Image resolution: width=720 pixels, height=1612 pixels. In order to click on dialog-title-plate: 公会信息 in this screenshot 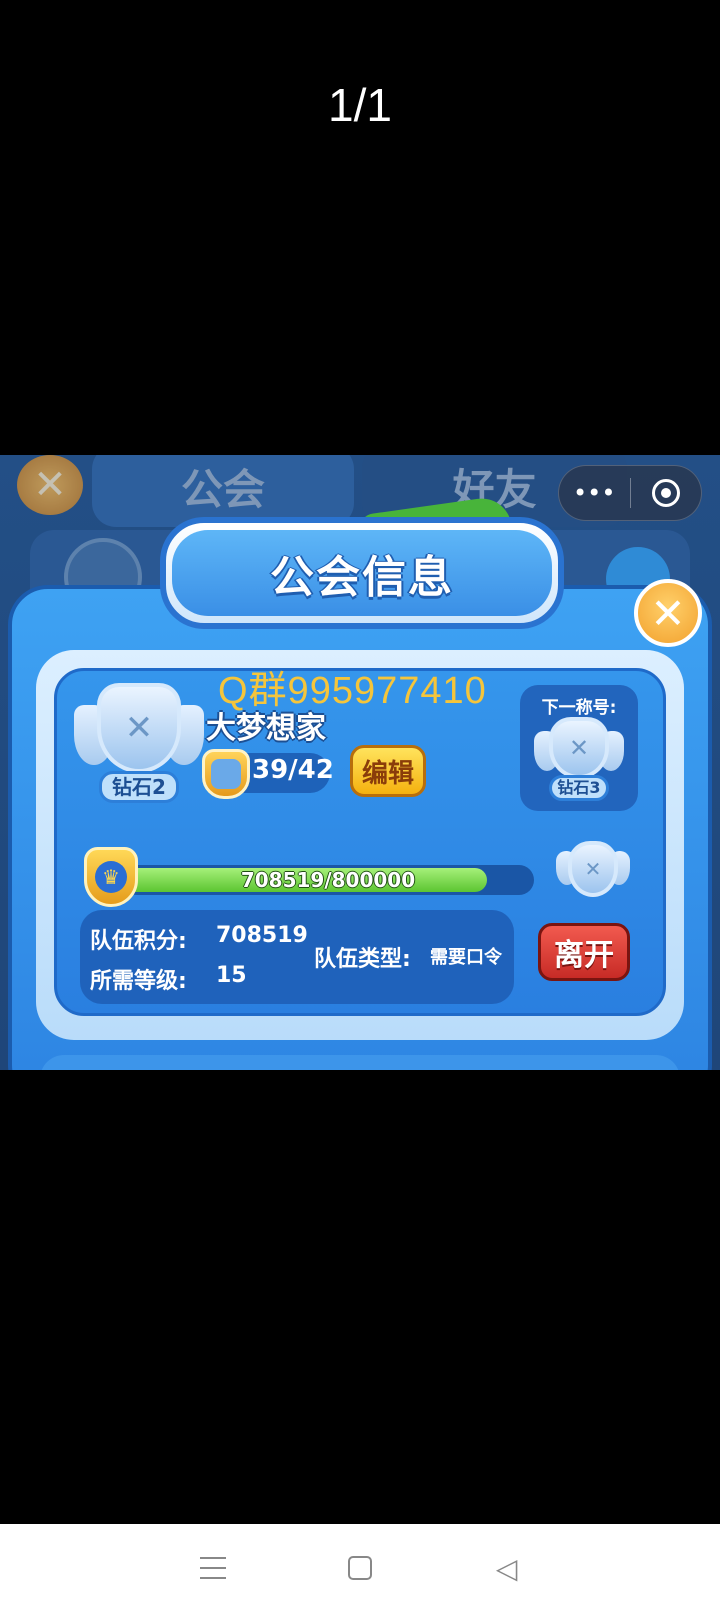, I will do `click(362, 573)`.